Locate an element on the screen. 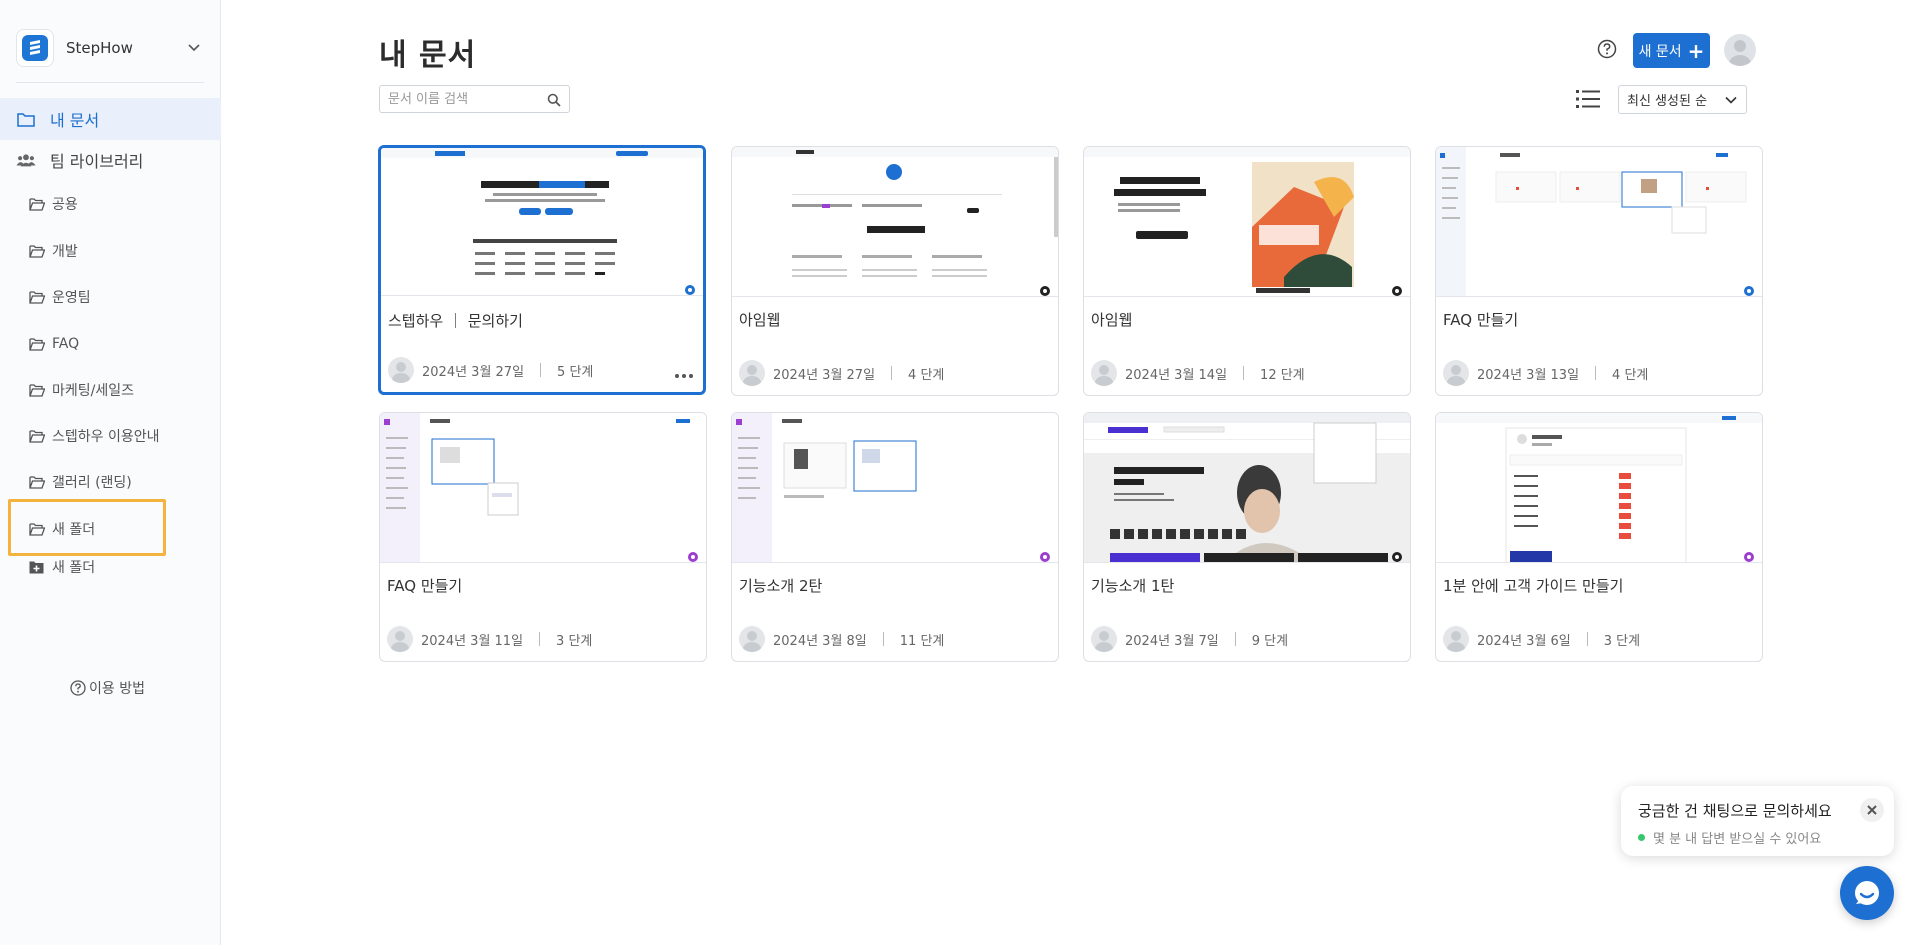 This screenshot has width=1920, height=945. document-title: 스텝하우 ｜ 문의하기 is located at coordinates (455, 321).